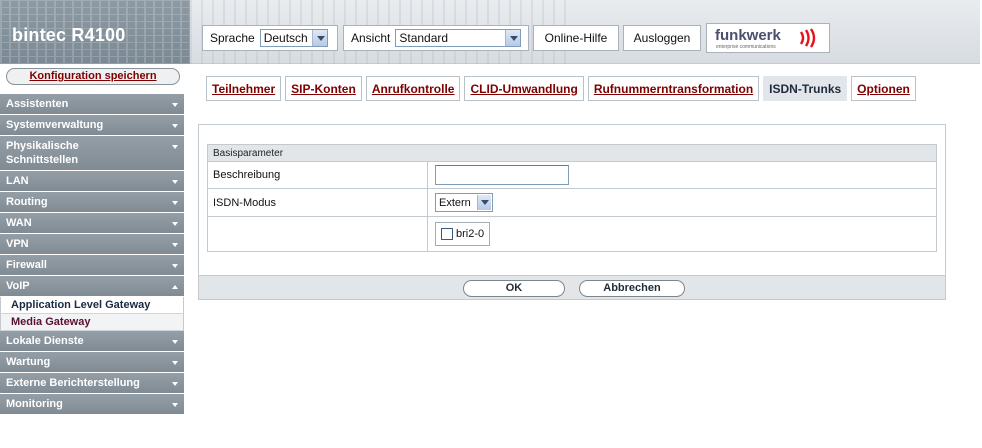  I want to click on interface-row: bri2-0, so click(572, 234).